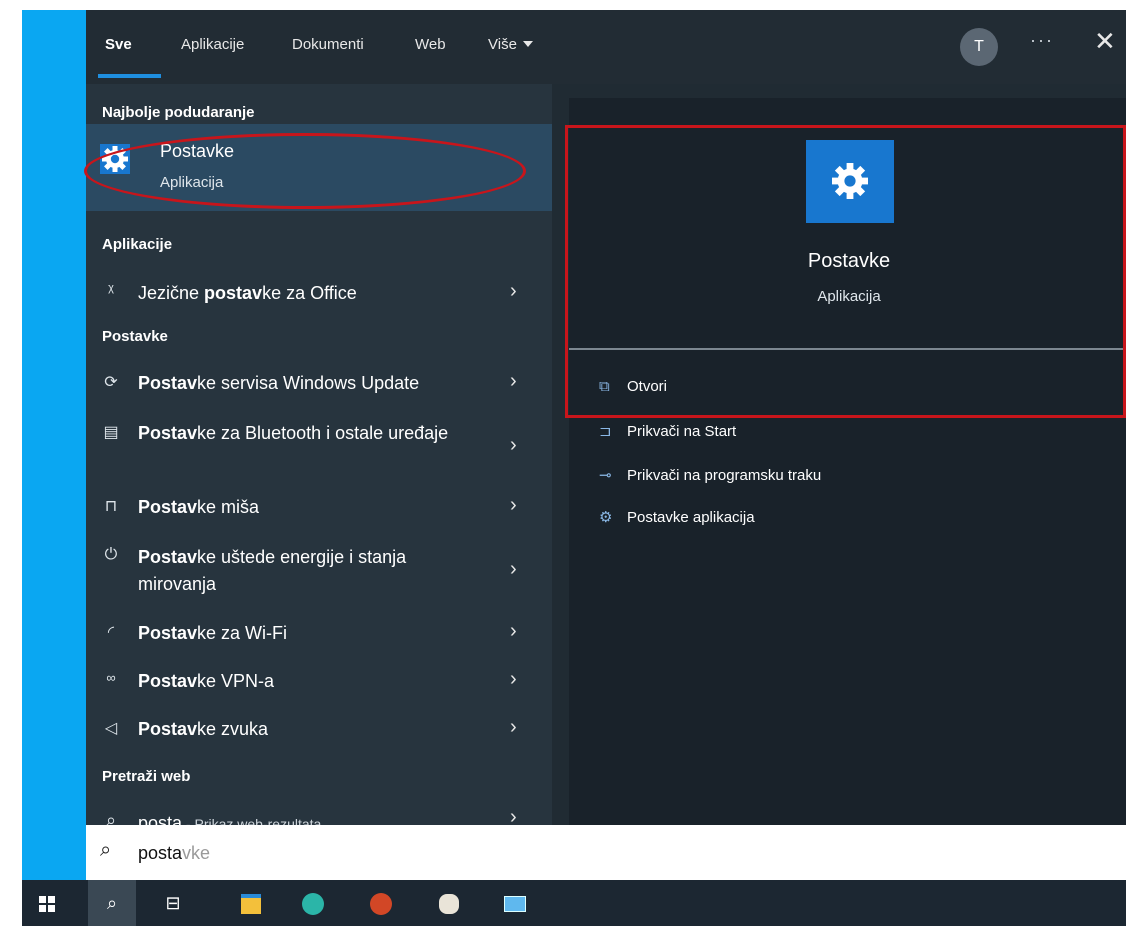  What do you see at coordinates (236, 681) in the screenshot?
I see `result-label-post: ke VPN-a` at bounding box center [236, 681].